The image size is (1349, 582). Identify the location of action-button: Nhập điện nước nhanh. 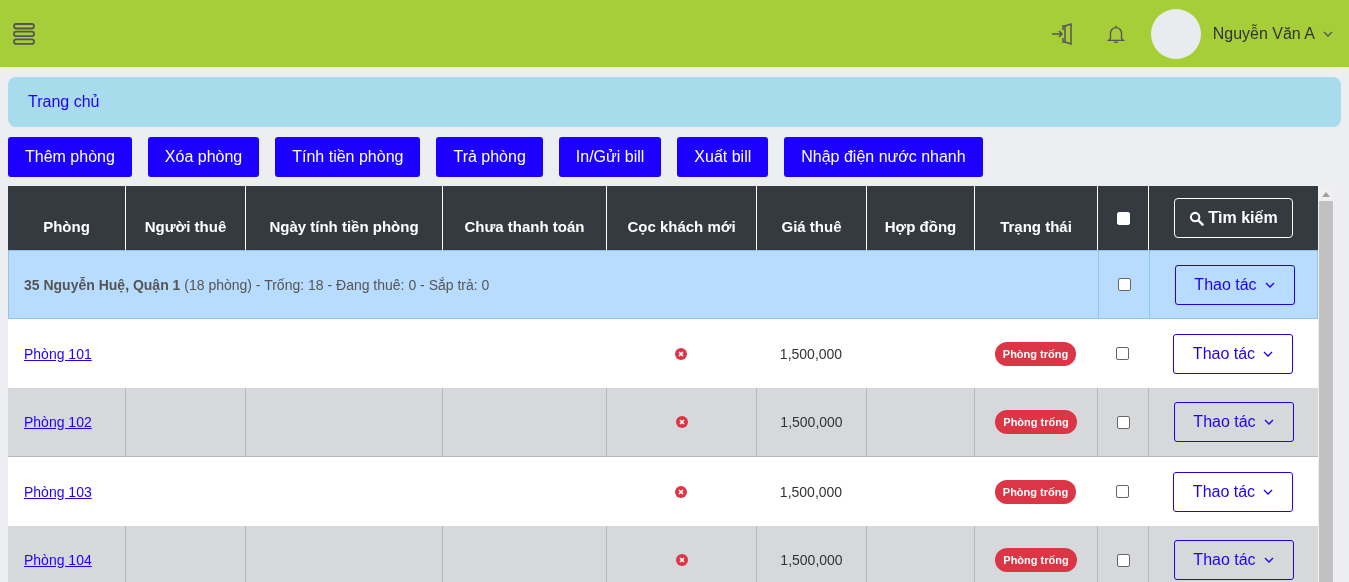
(883, 157).